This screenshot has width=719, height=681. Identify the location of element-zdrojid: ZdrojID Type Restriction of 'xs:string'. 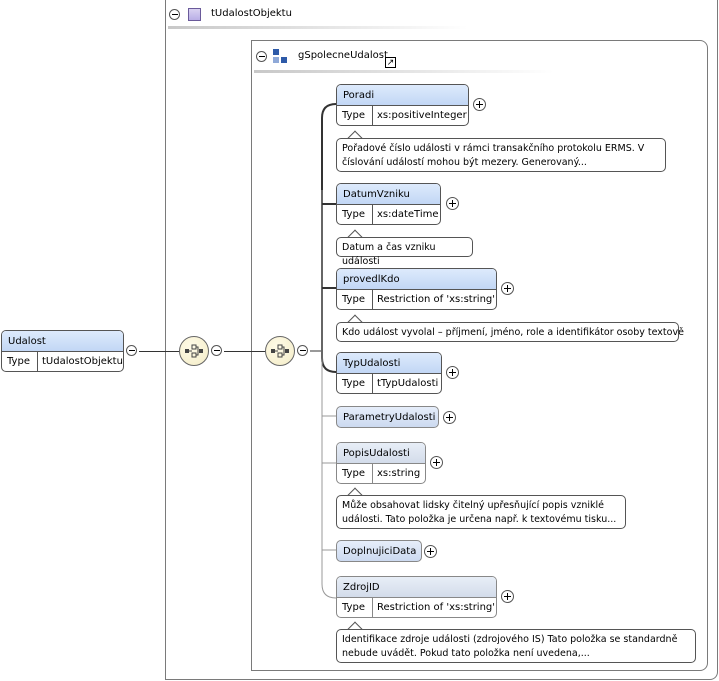
(416, 597).